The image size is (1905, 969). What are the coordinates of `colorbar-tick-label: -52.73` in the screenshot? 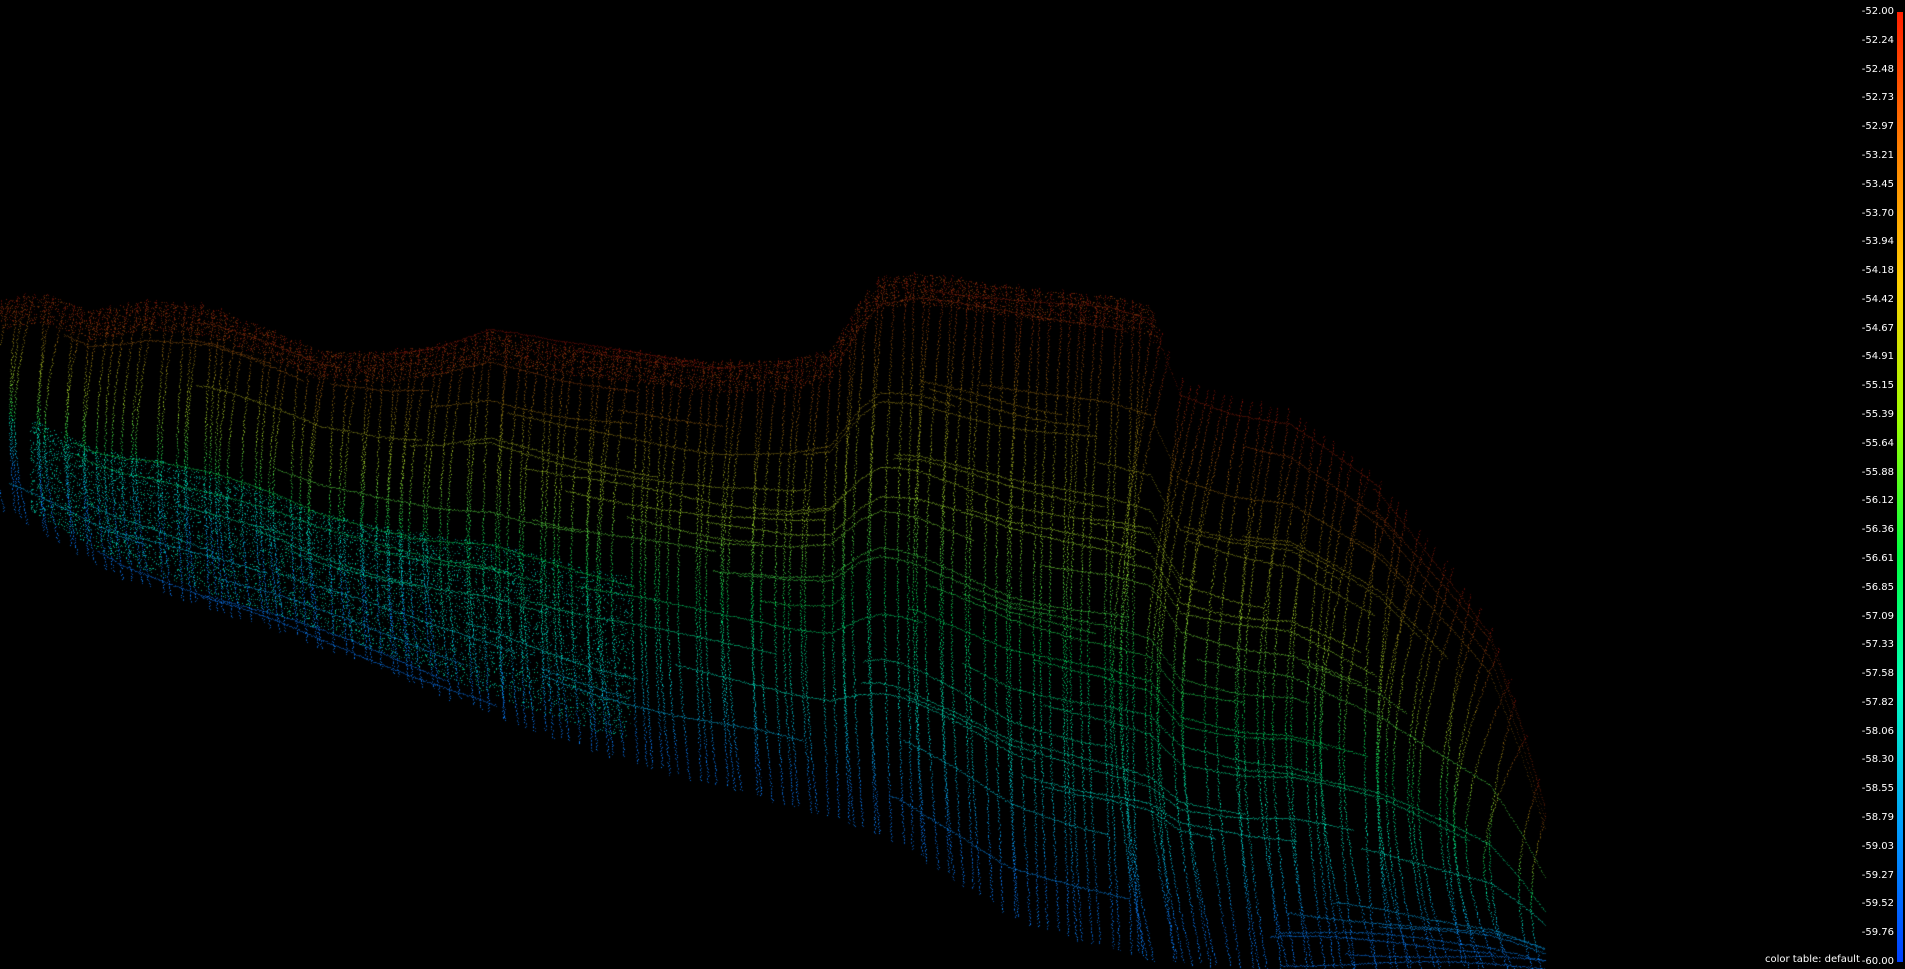 It's located at (1877, 98).